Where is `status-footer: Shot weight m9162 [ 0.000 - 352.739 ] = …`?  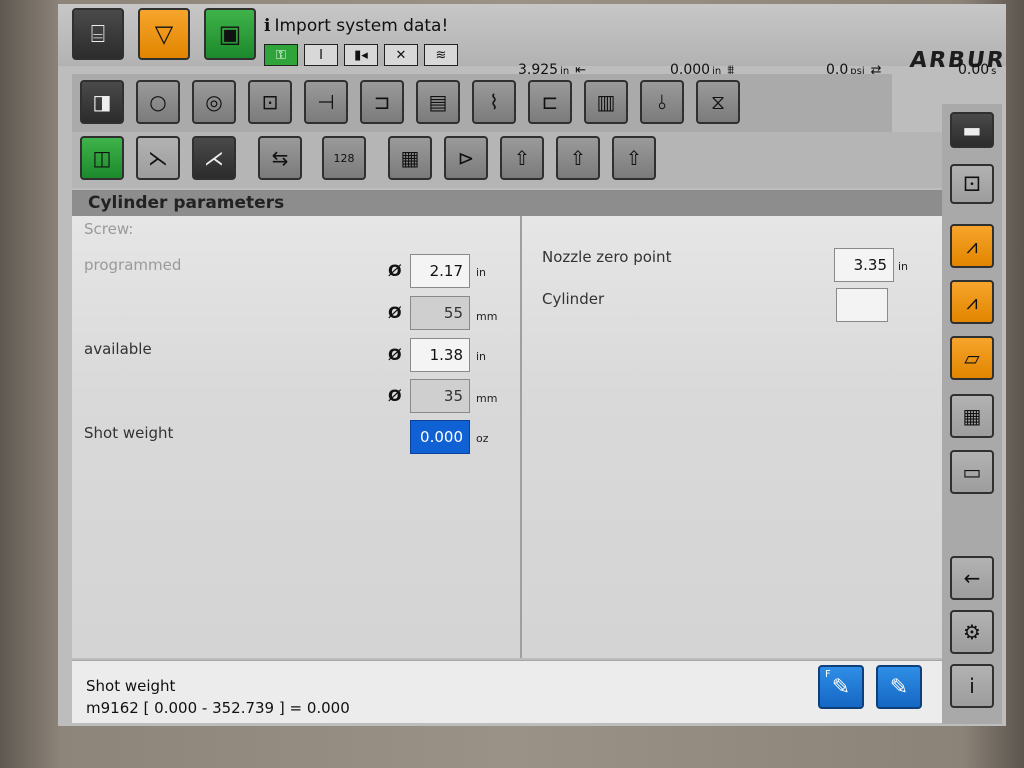
status-footer: Shot weight m9162 [ 0.000 - 352.739 ] = … is located at coordinates (507, 691).